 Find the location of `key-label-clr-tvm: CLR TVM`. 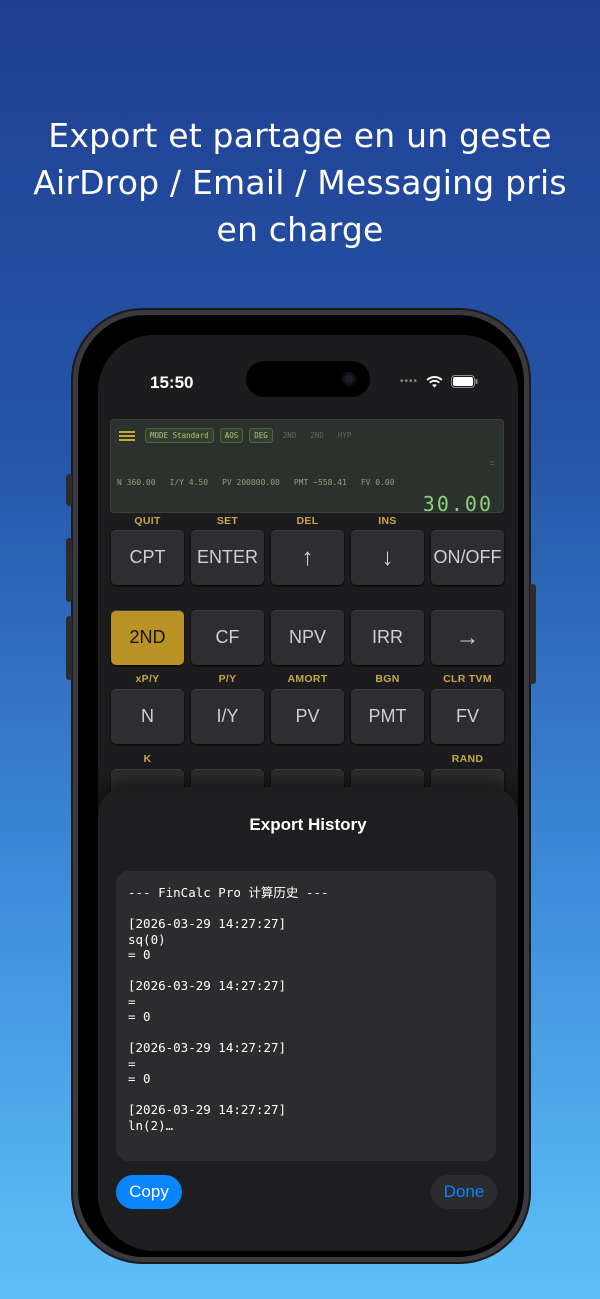

key-label-clr-tvm: CLR TVM is located at coordinates (467, 679).